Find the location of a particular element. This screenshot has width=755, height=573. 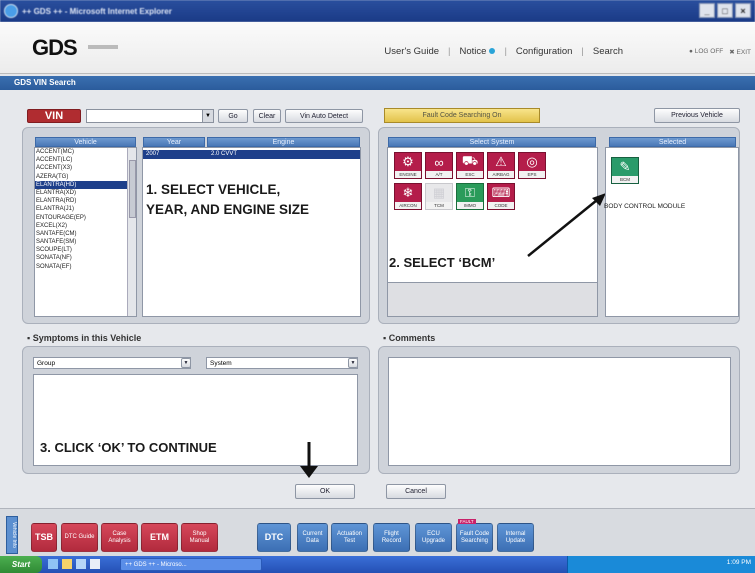

year-column-header: Year is located at coordinates (174, 142).